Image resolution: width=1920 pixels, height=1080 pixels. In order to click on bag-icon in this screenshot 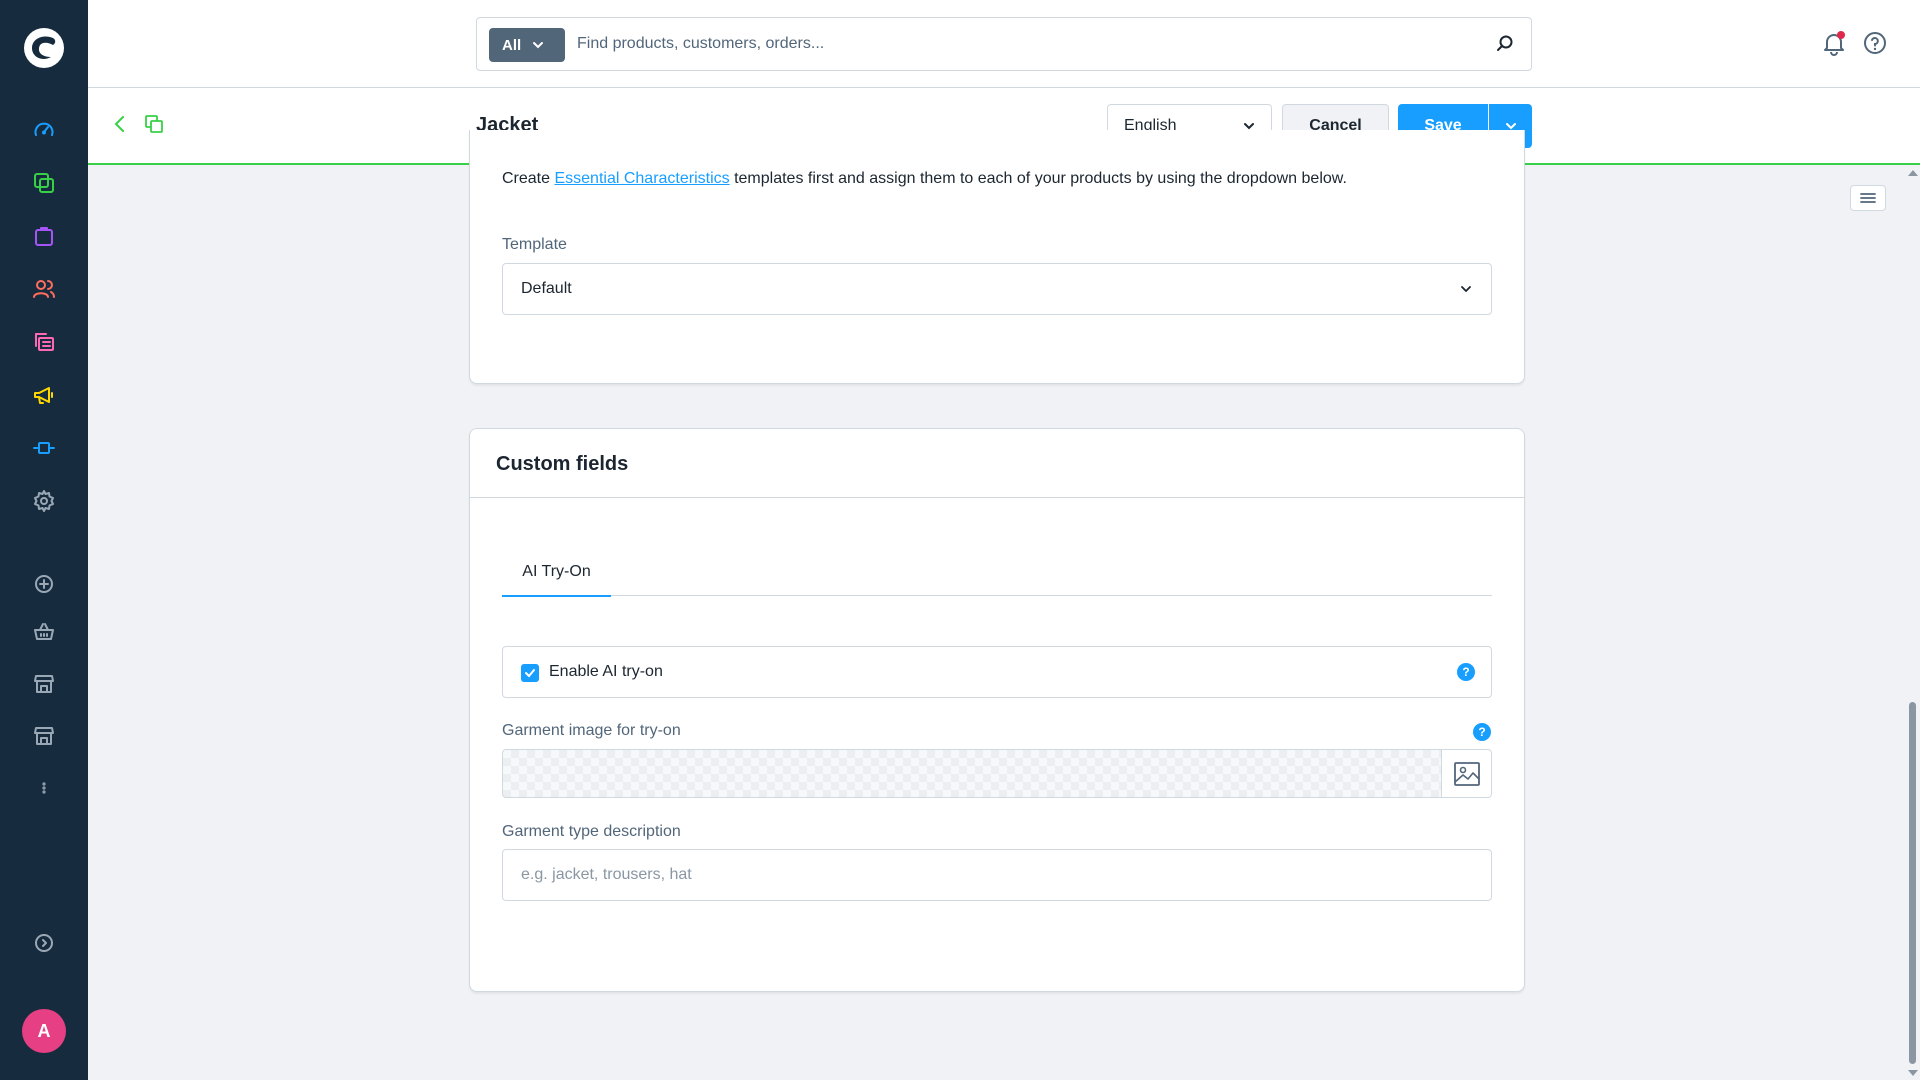, I will do `click(44, 236)`.